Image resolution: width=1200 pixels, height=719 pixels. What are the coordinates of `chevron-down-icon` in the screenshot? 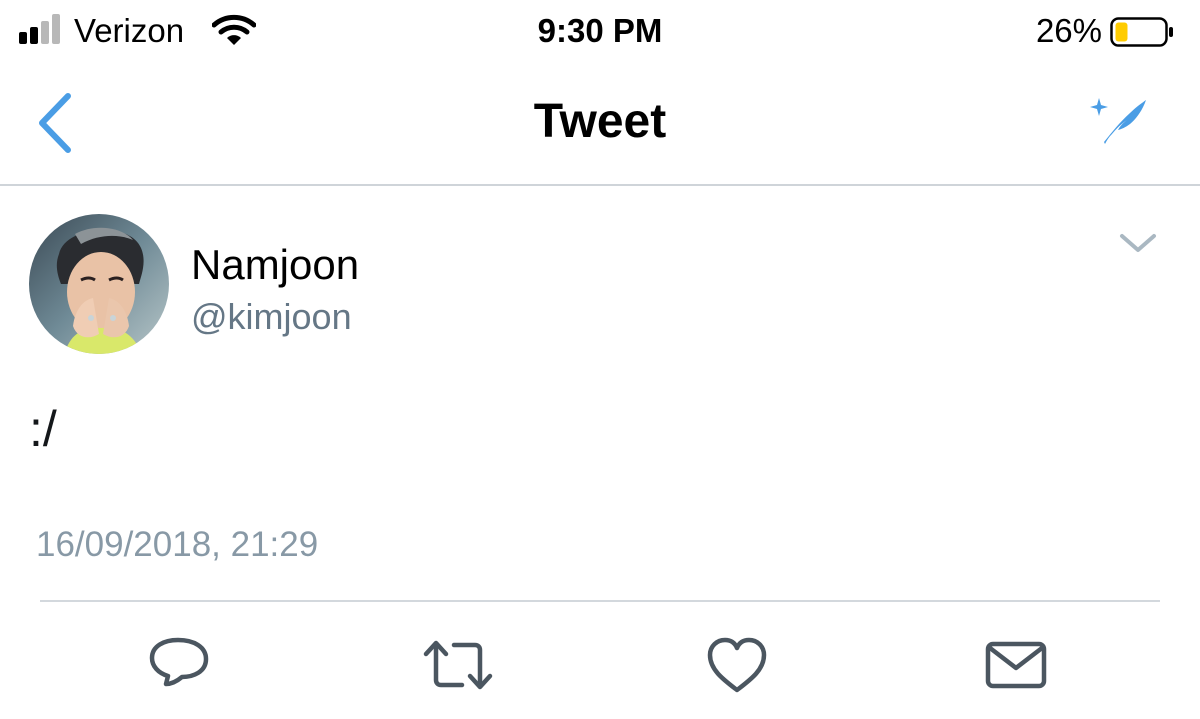 It's located at (1138, 243).